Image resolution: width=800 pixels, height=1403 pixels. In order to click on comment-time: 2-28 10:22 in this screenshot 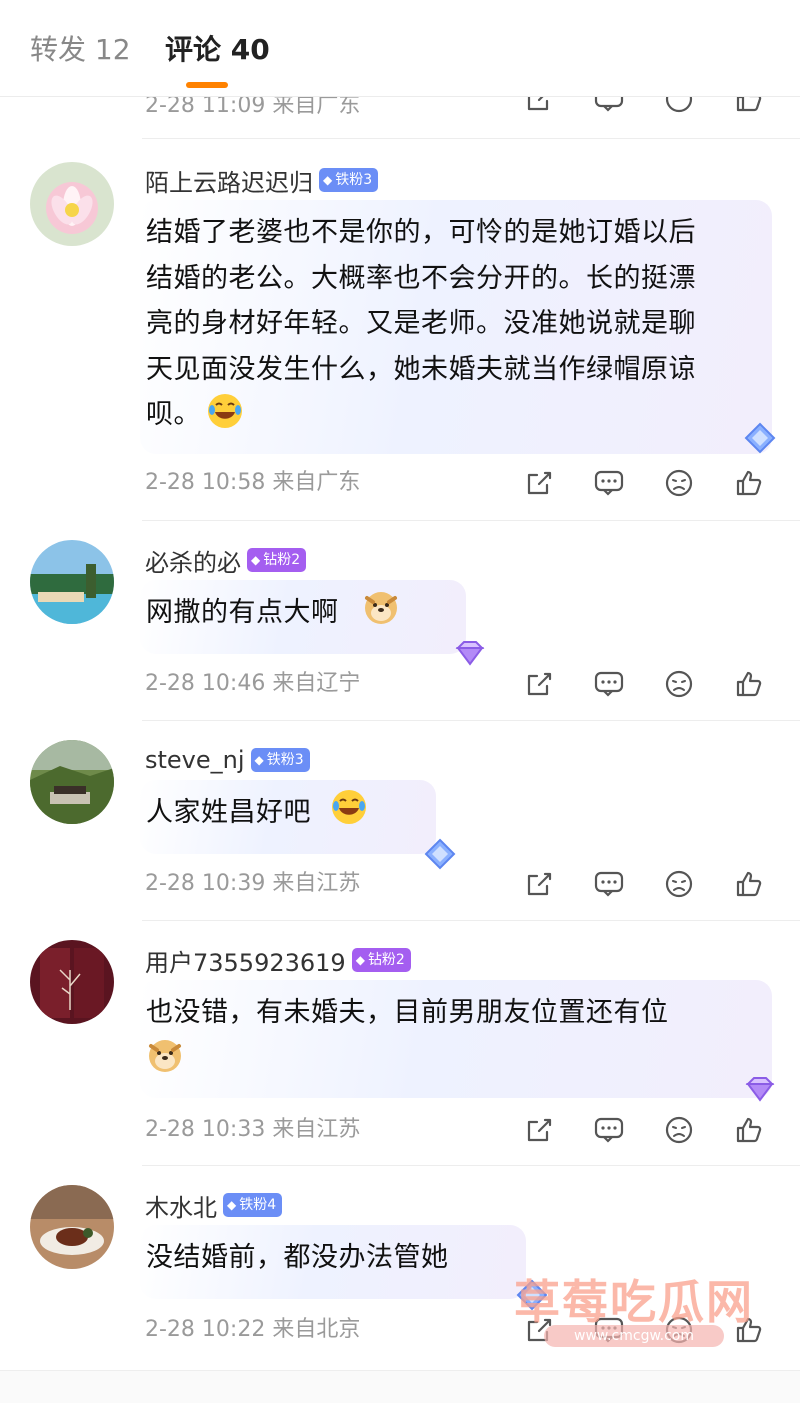, I will do `click(205, 1329)`.